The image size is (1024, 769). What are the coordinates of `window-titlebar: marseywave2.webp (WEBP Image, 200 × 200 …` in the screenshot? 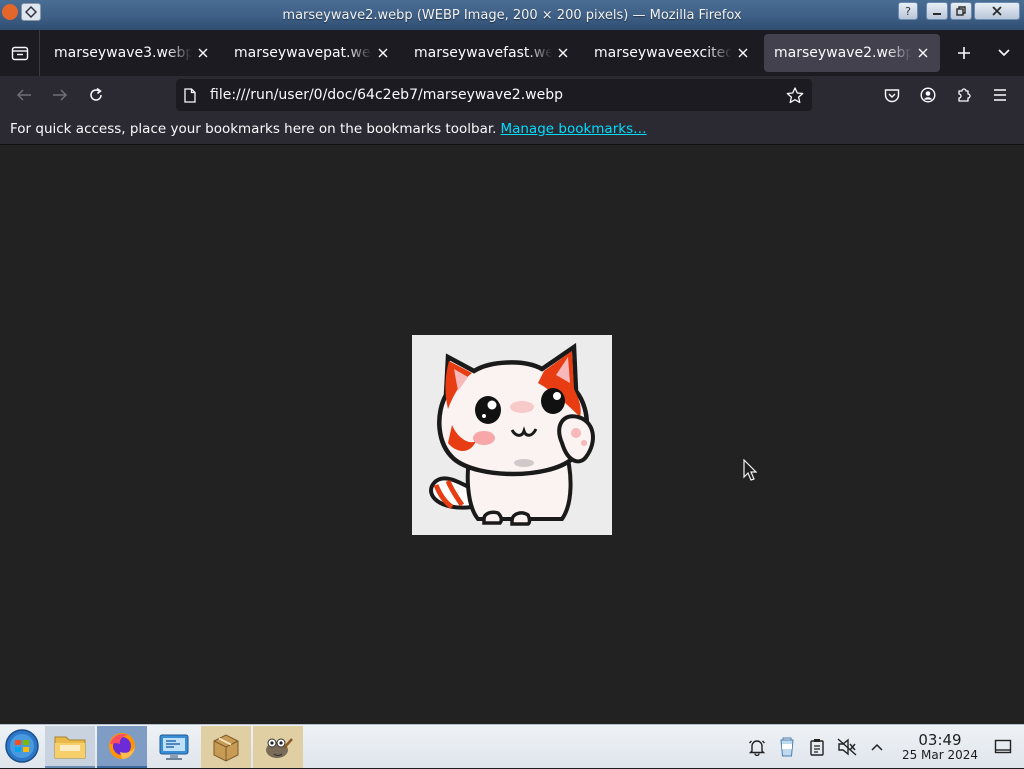 It's located at (512, 15).